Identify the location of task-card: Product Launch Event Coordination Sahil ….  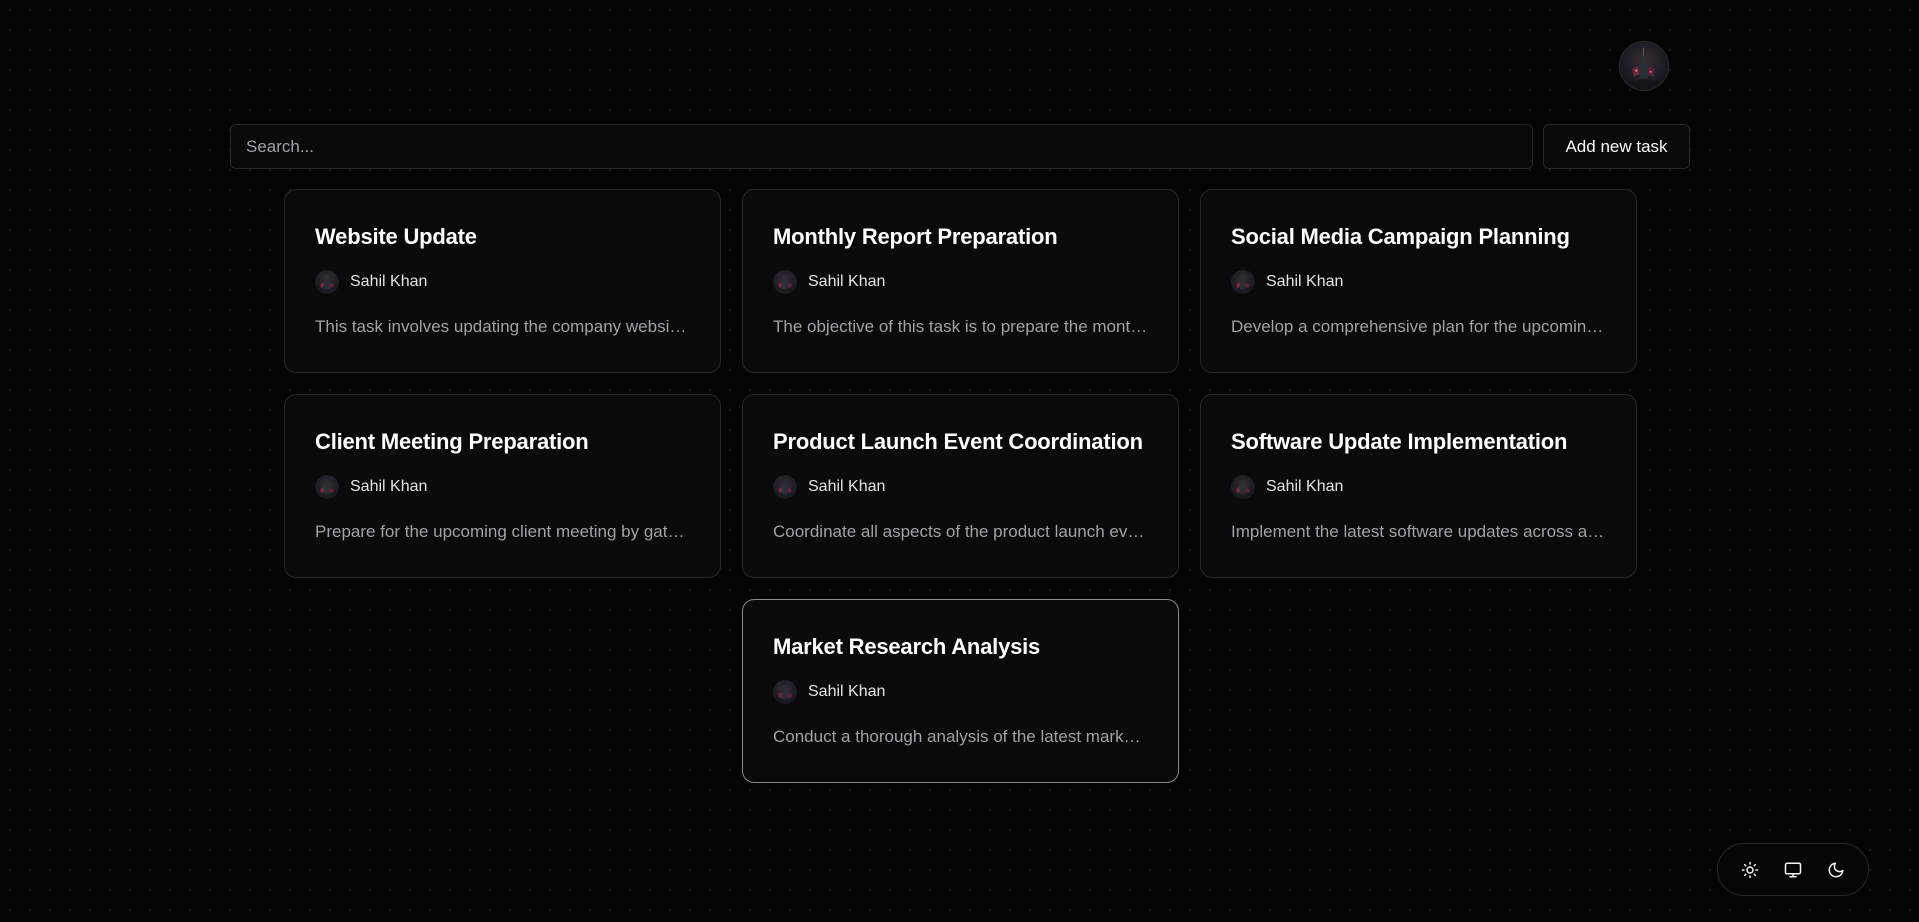
(960, 486).